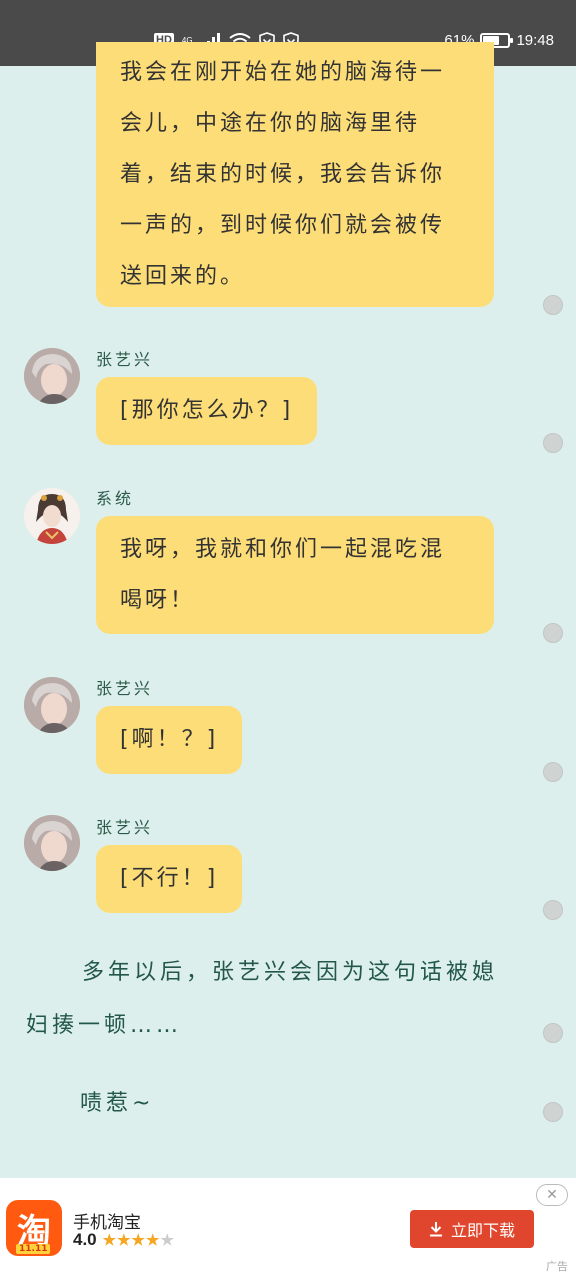 The height and width of the screenshot is (1280, 576). I want to click on message-line: [那你怎么办？], so click(207, 410).